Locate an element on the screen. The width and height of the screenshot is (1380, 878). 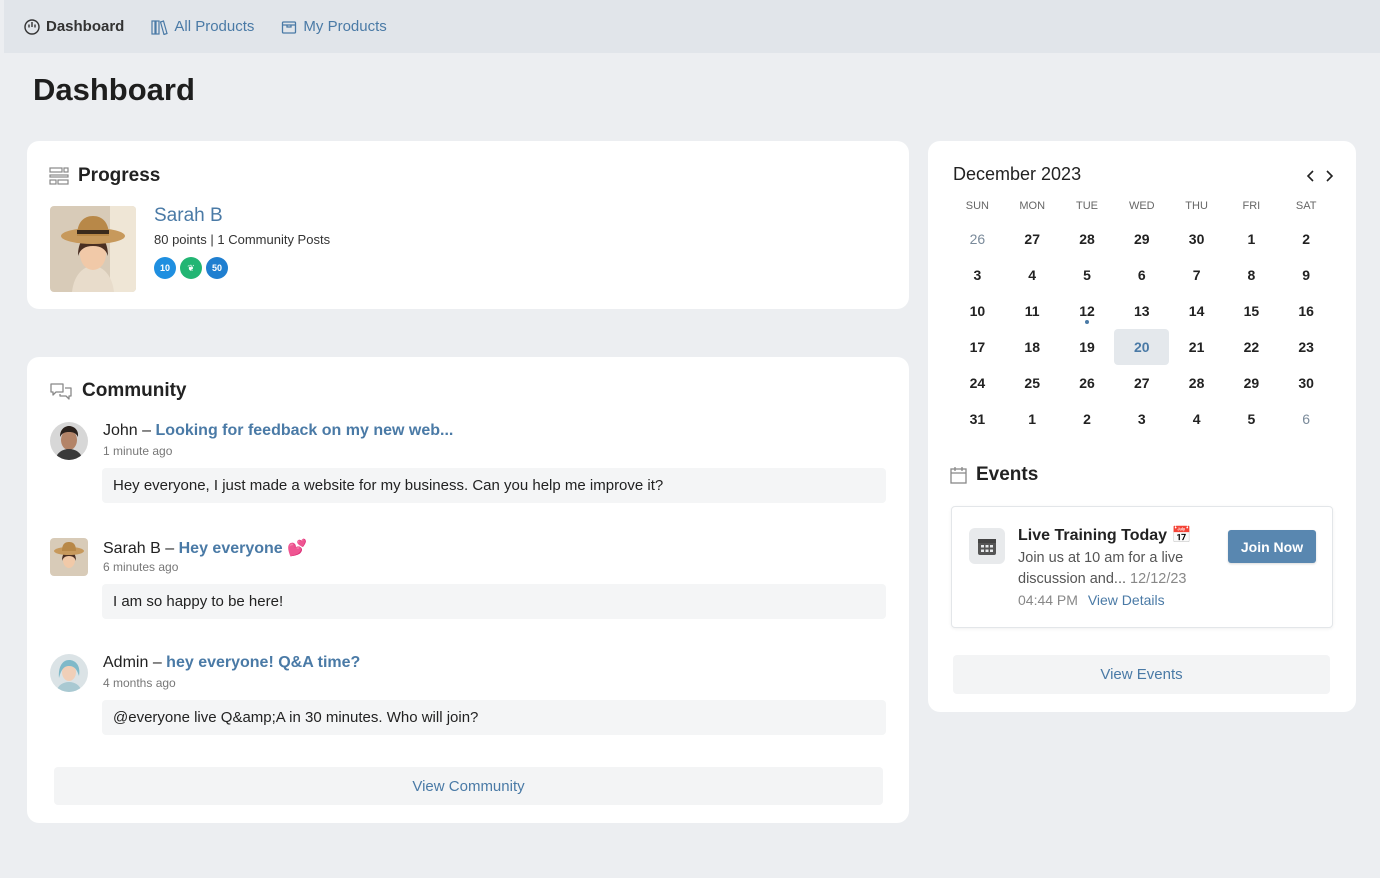
calendar-nav is located at coordinates (1320, 176).